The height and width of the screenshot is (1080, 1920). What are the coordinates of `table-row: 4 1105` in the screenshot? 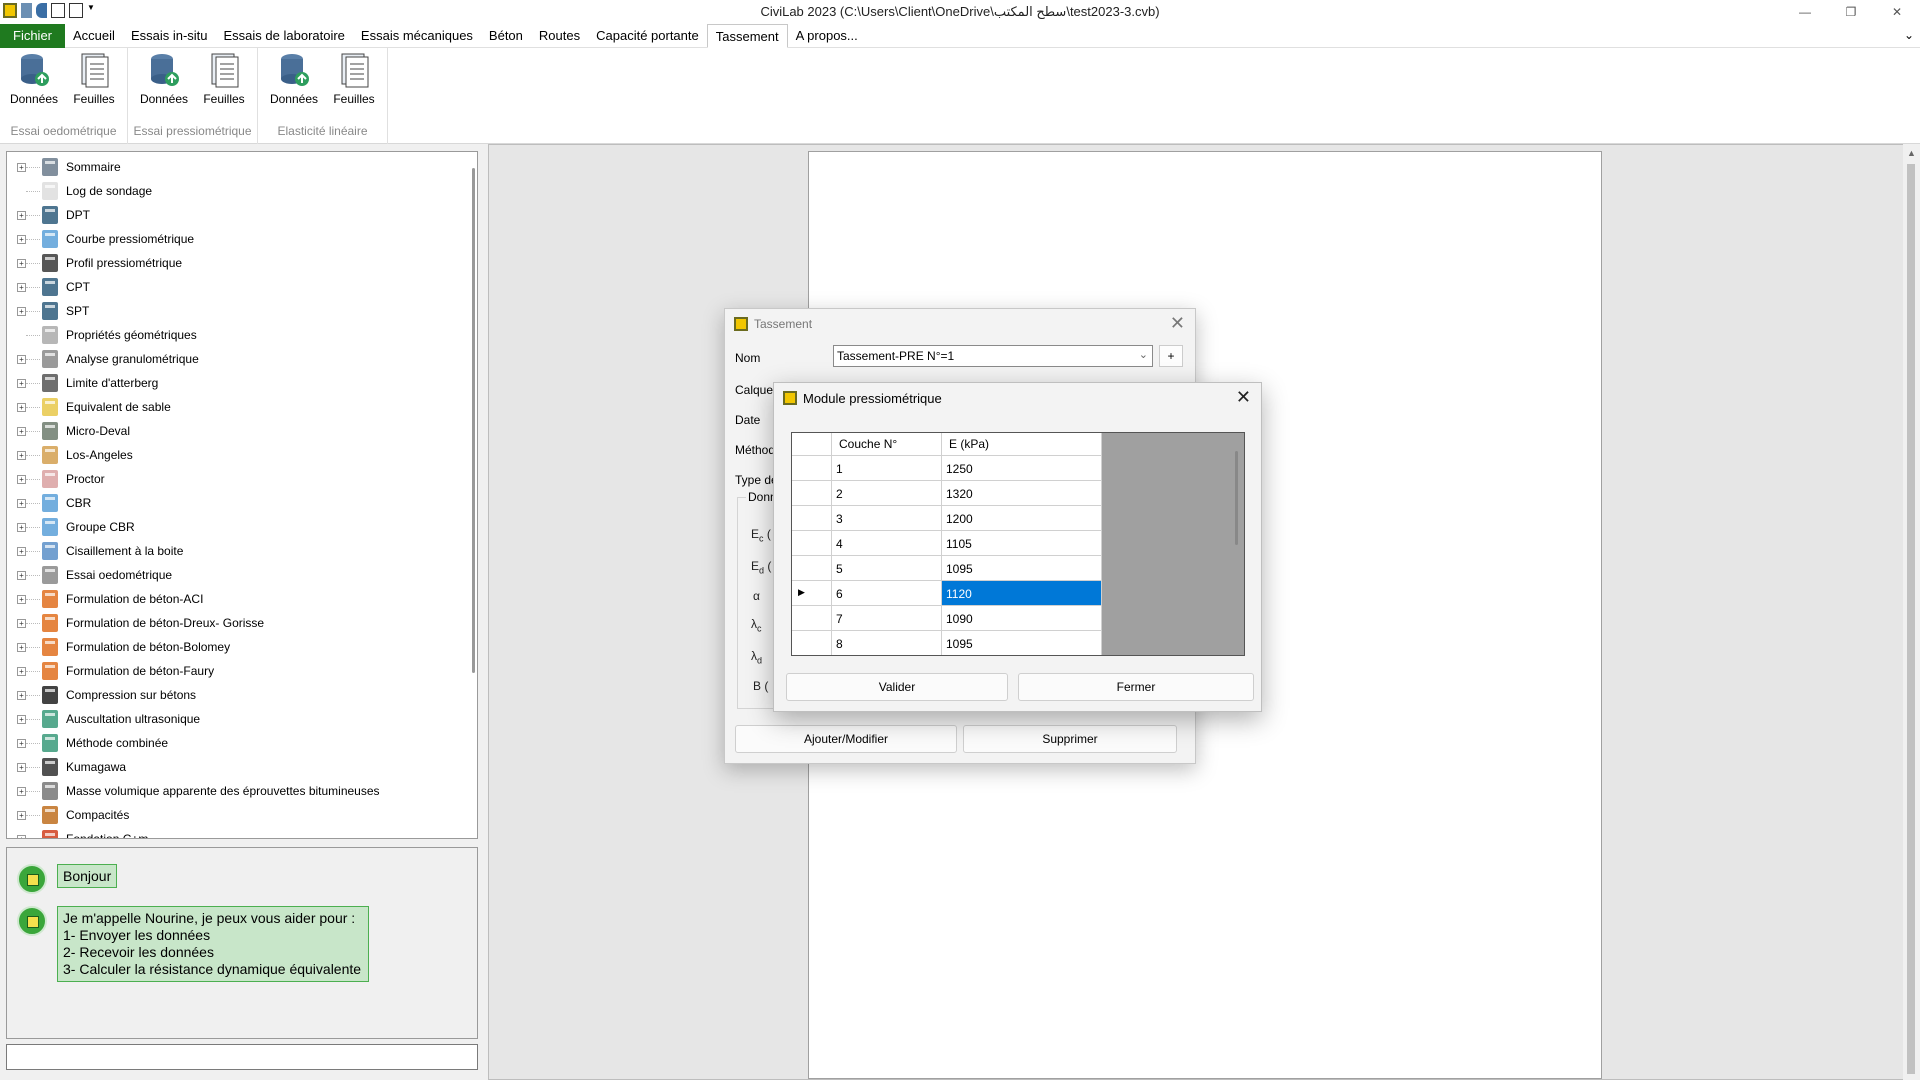 It's located at (947, 543).